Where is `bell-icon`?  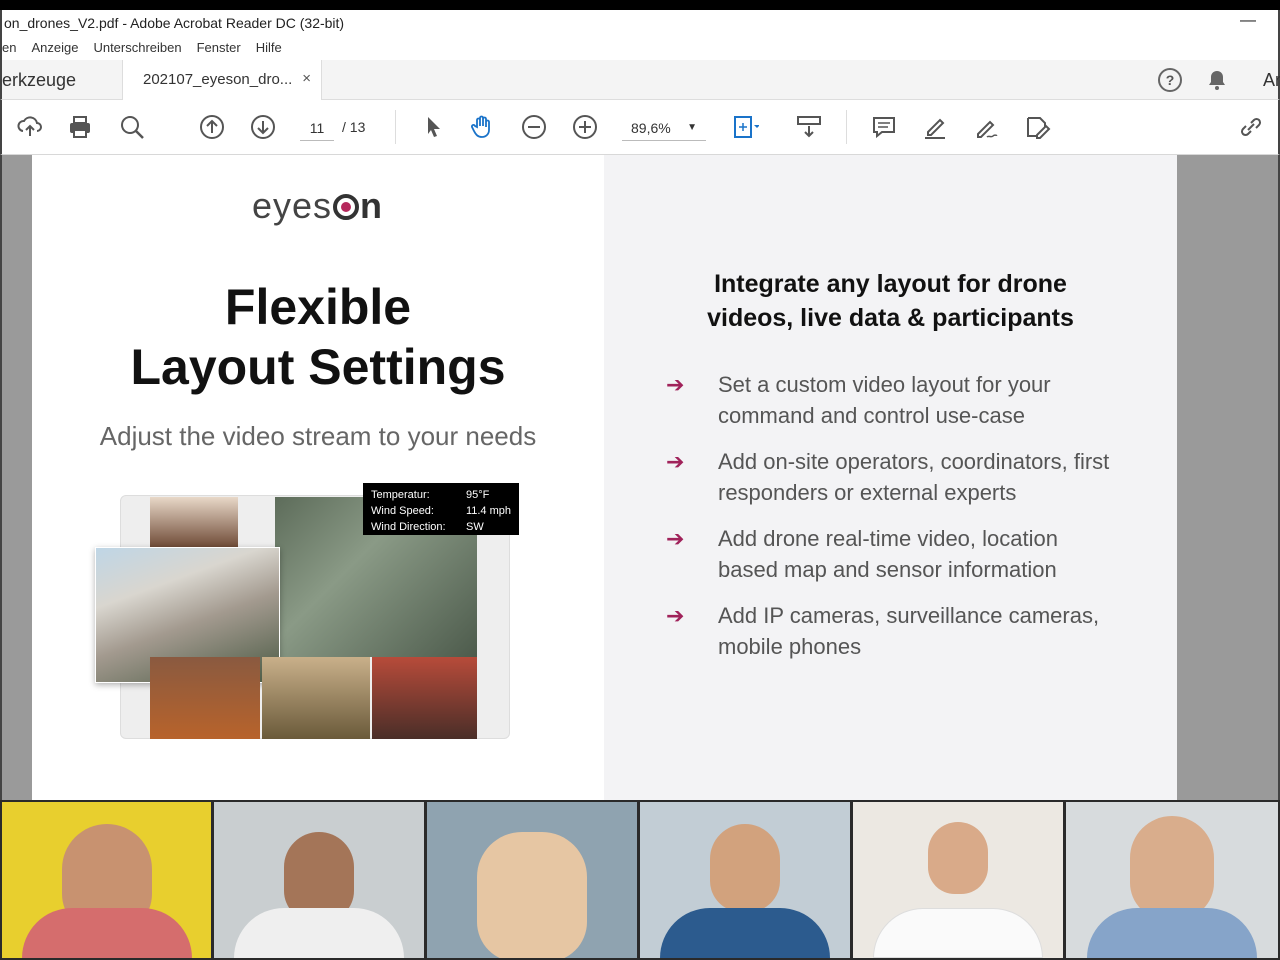 bell-icon is located at coordinates (1217, 82).